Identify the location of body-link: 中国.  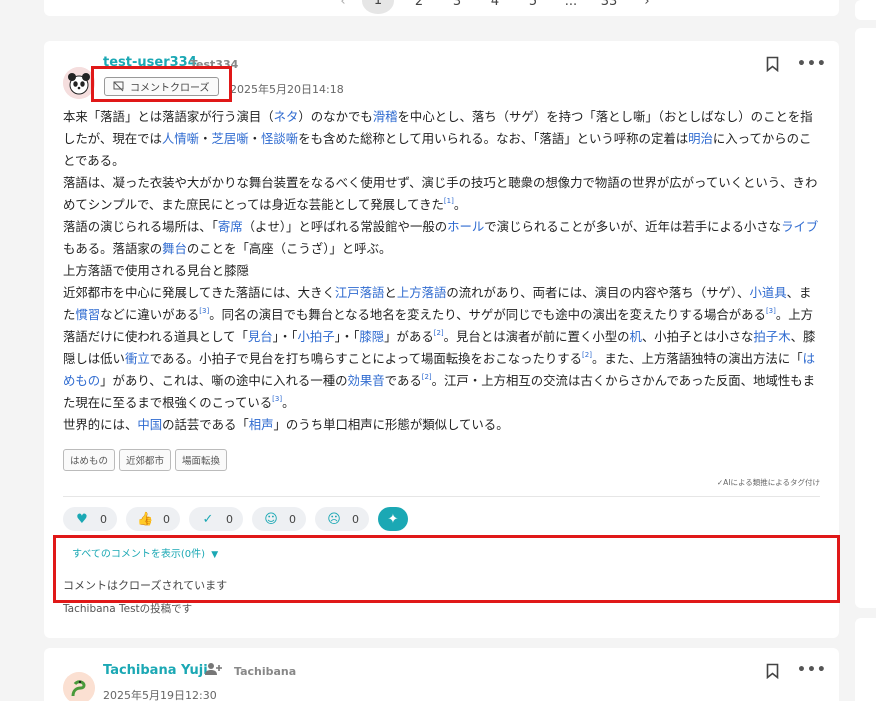
(149, 424).